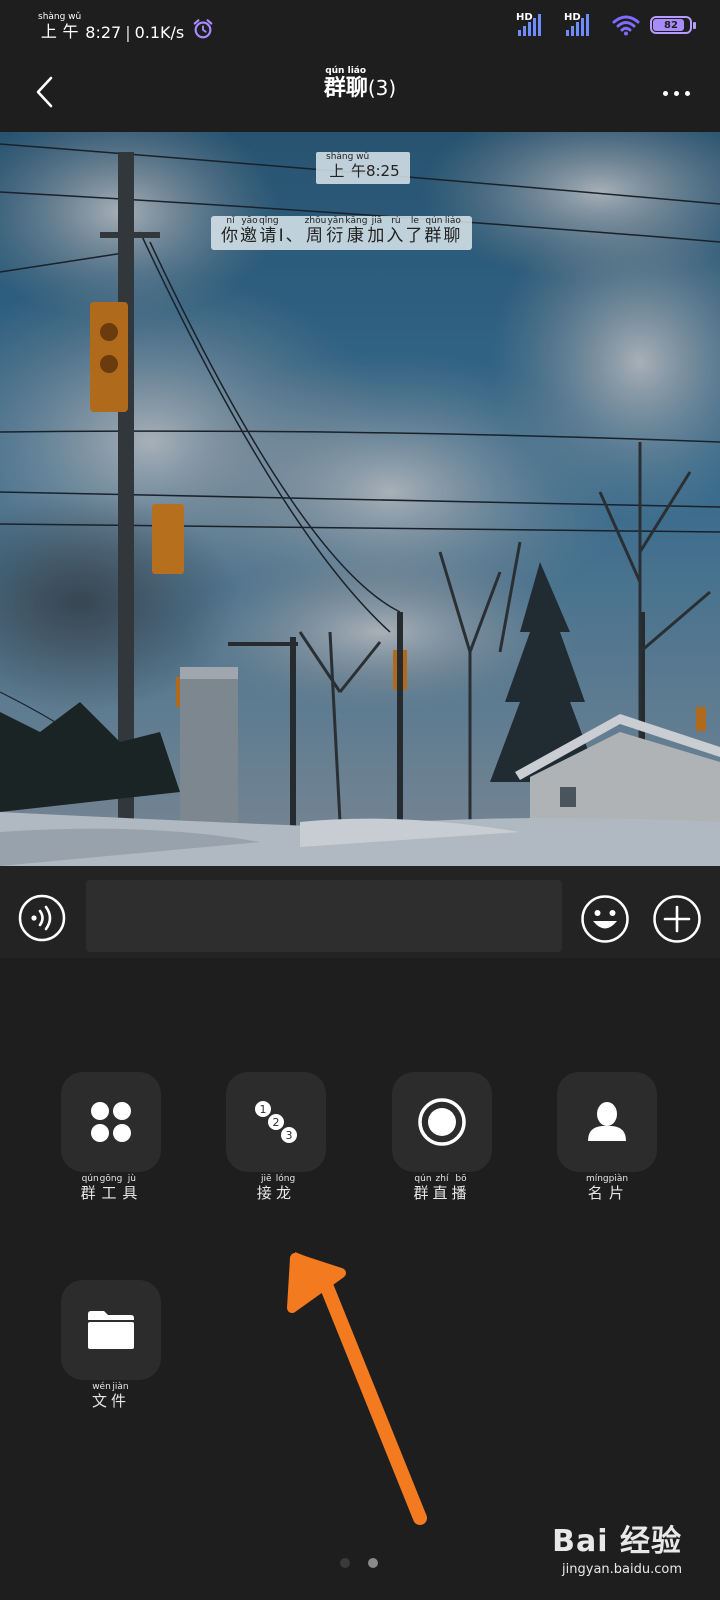  I want to click on sys-char: 衍yǎn, so click(336, 231).